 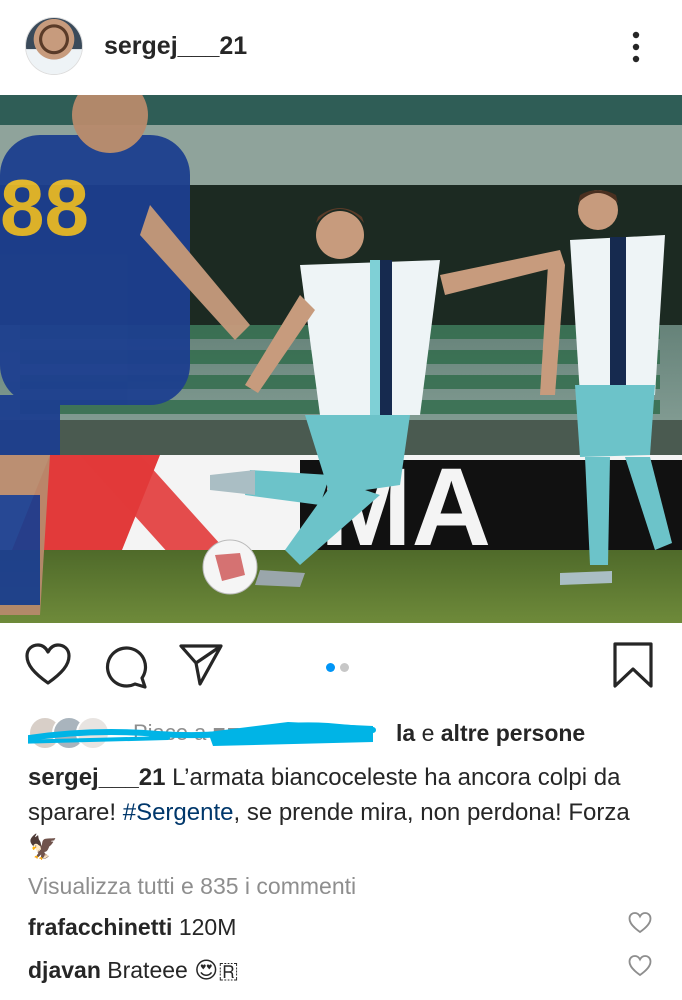 I want to click on caption-text-2: , se prende mira, non perdona! Forza, so click(x=431, y=812).